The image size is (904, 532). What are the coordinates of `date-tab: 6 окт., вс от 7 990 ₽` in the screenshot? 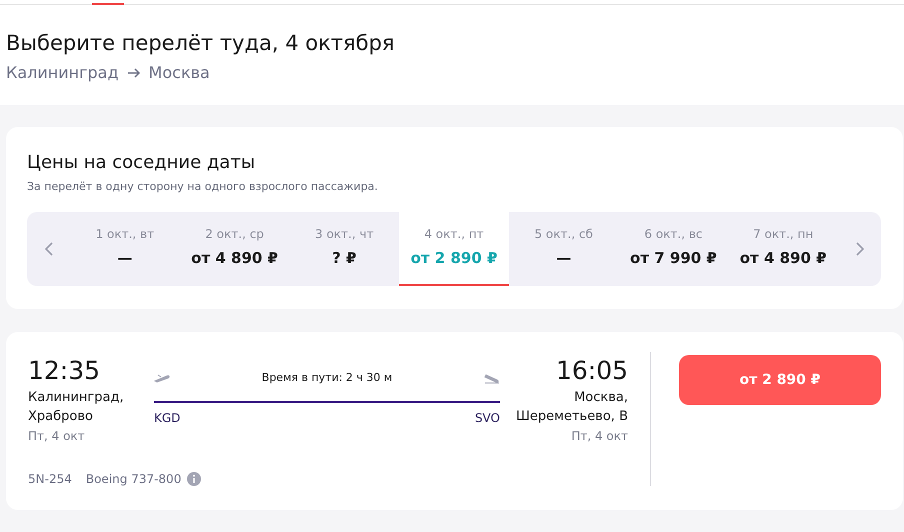 It's located at (673, 249).